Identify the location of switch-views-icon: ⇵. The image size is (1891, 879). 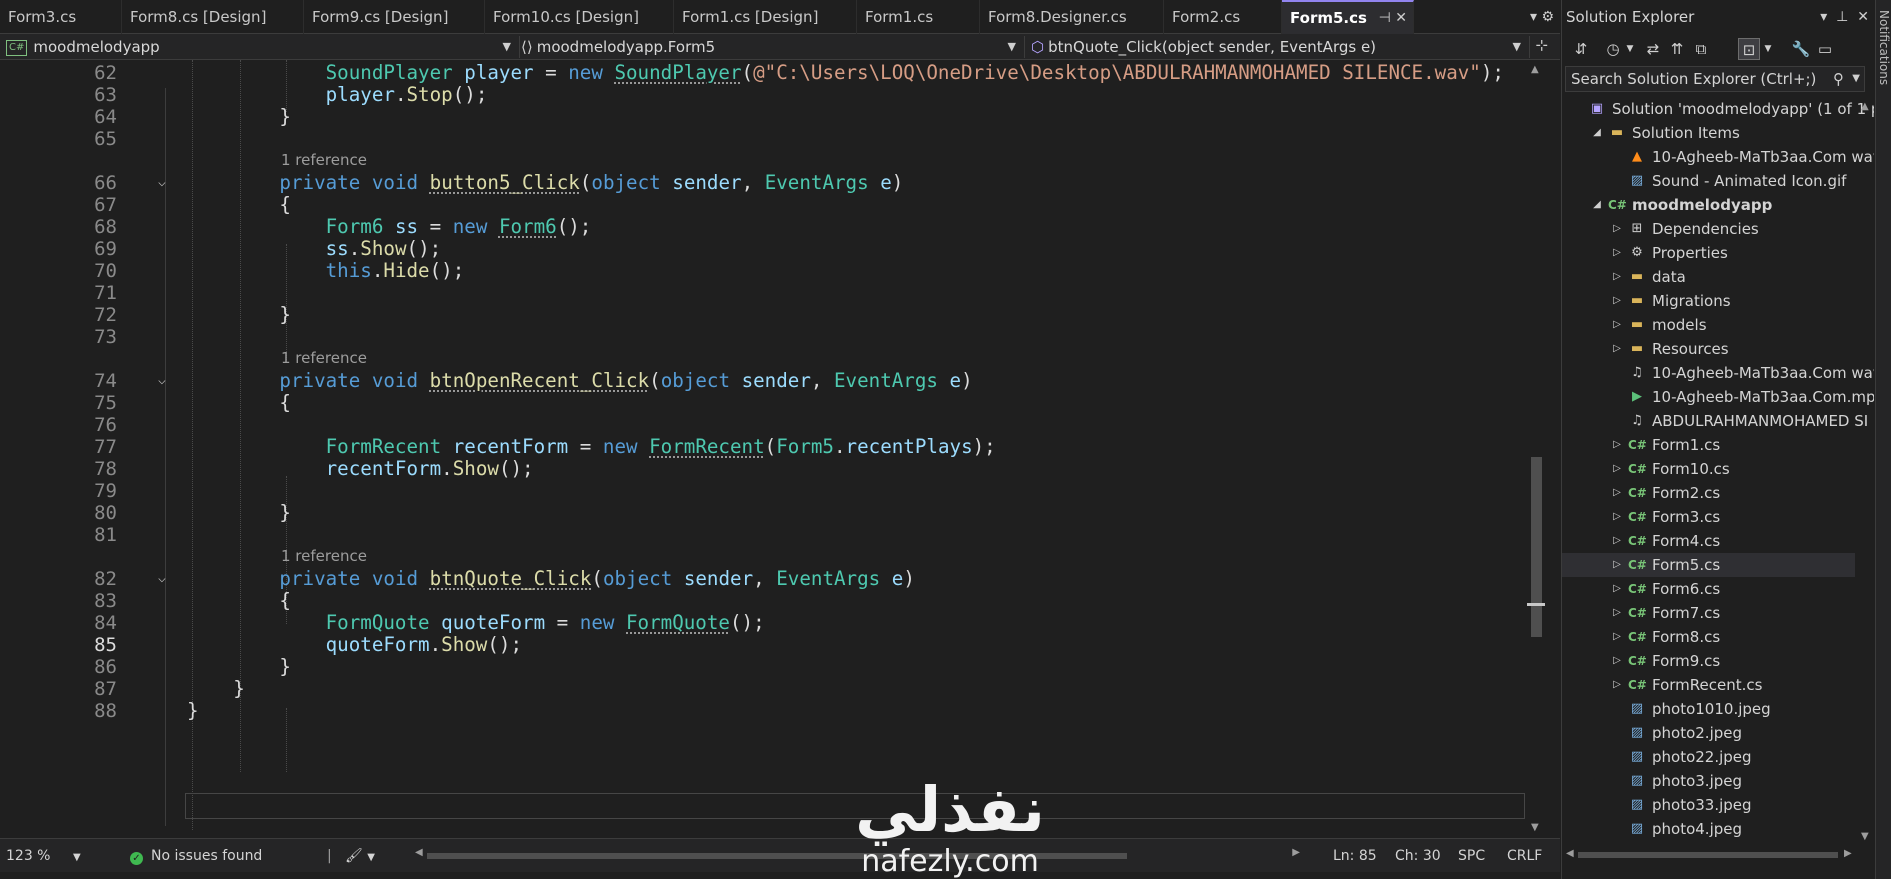
(1581, 49).